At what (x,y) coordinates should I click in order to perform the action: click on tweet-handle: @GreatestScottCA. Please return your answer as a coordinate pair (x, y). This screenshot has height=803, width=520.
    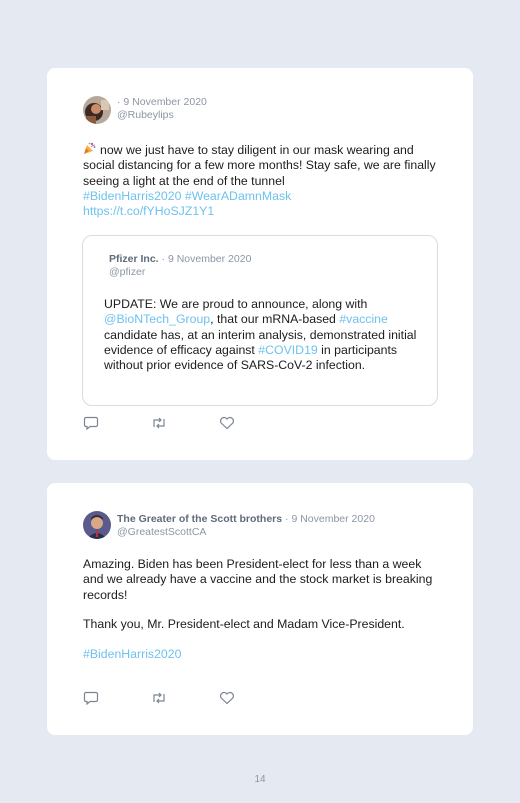
    Looking at the image, I should click on (246, 532).